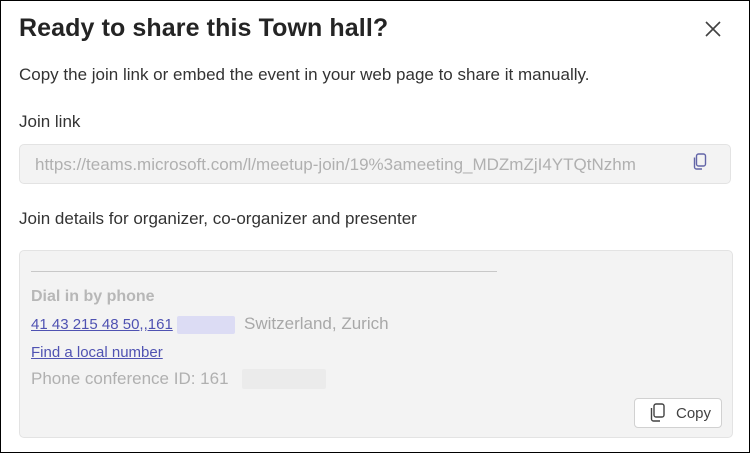  Describe the element at coordinates (206, 325) in the screenshot. I see `redacted-phone-digits` at that location.